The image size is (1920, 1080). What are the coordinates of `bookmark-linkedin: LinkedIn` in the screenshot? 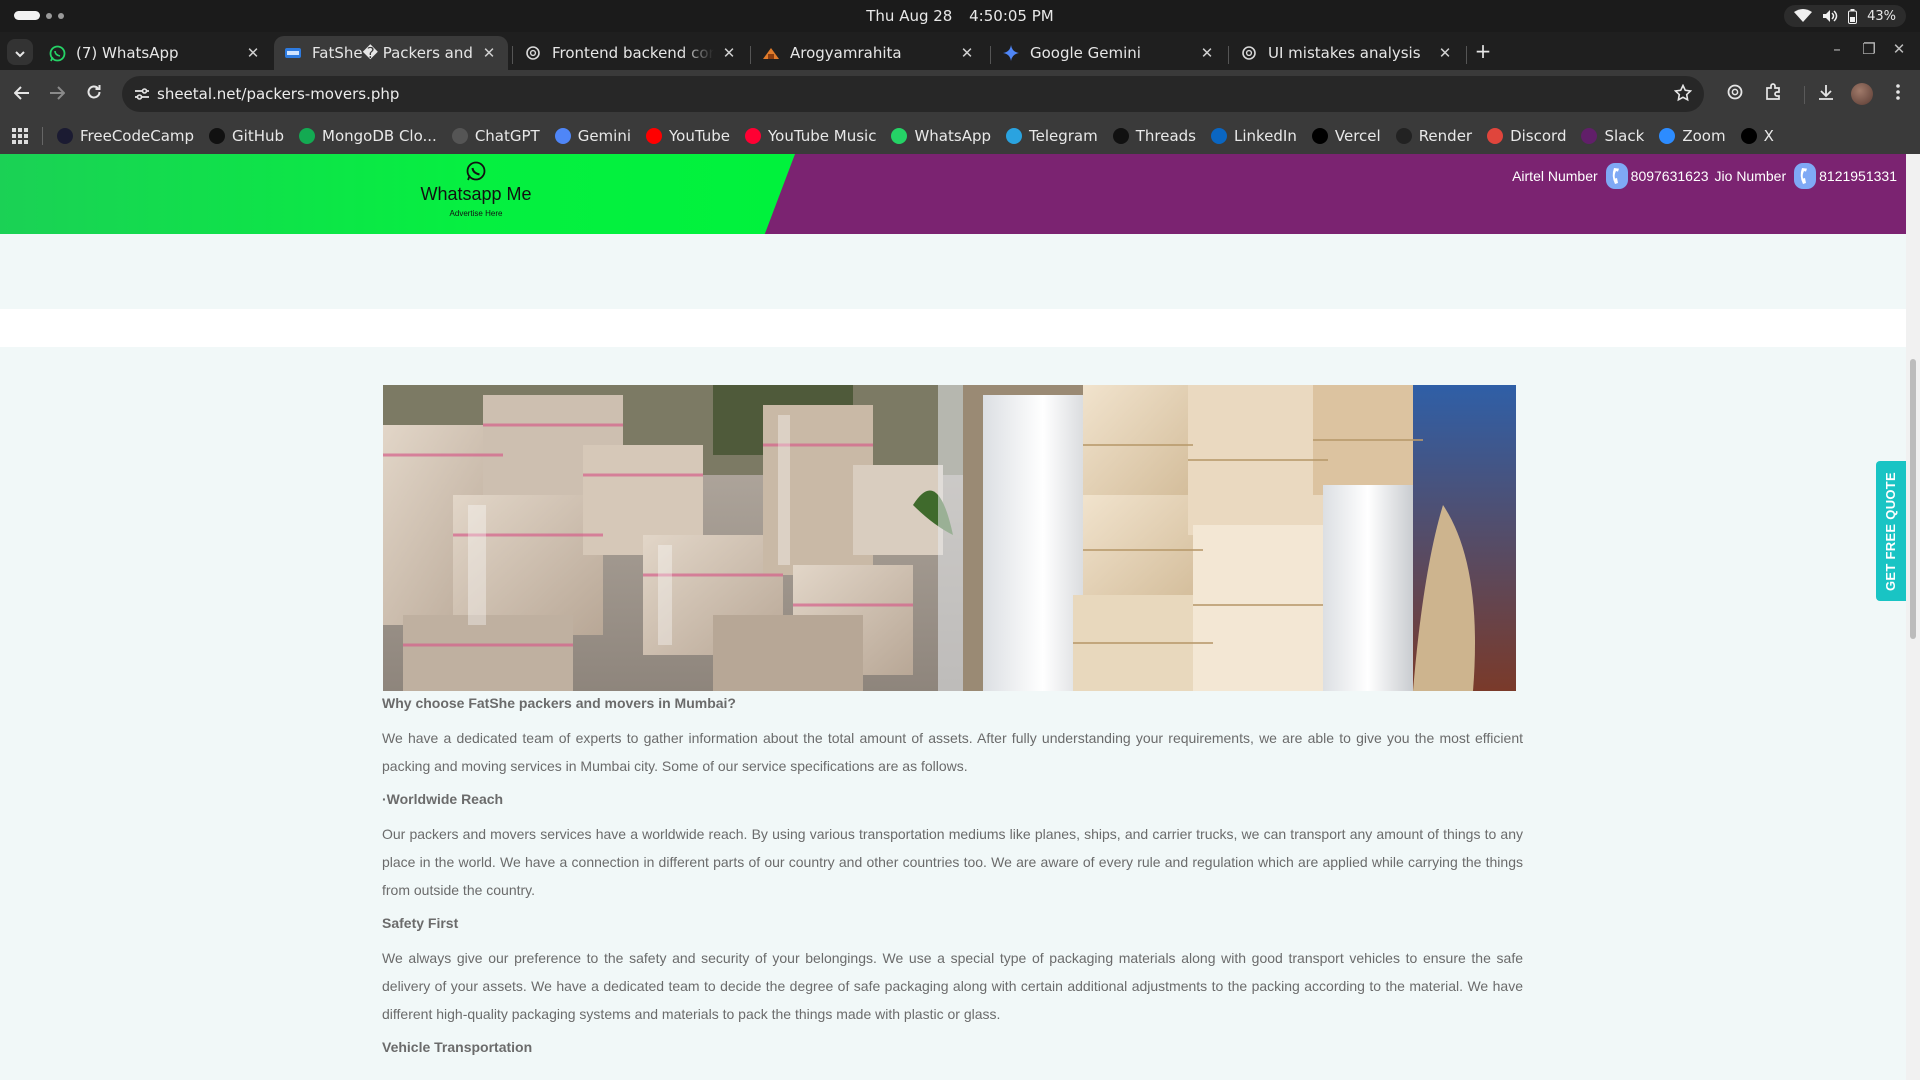 It's located at (1254, 136).